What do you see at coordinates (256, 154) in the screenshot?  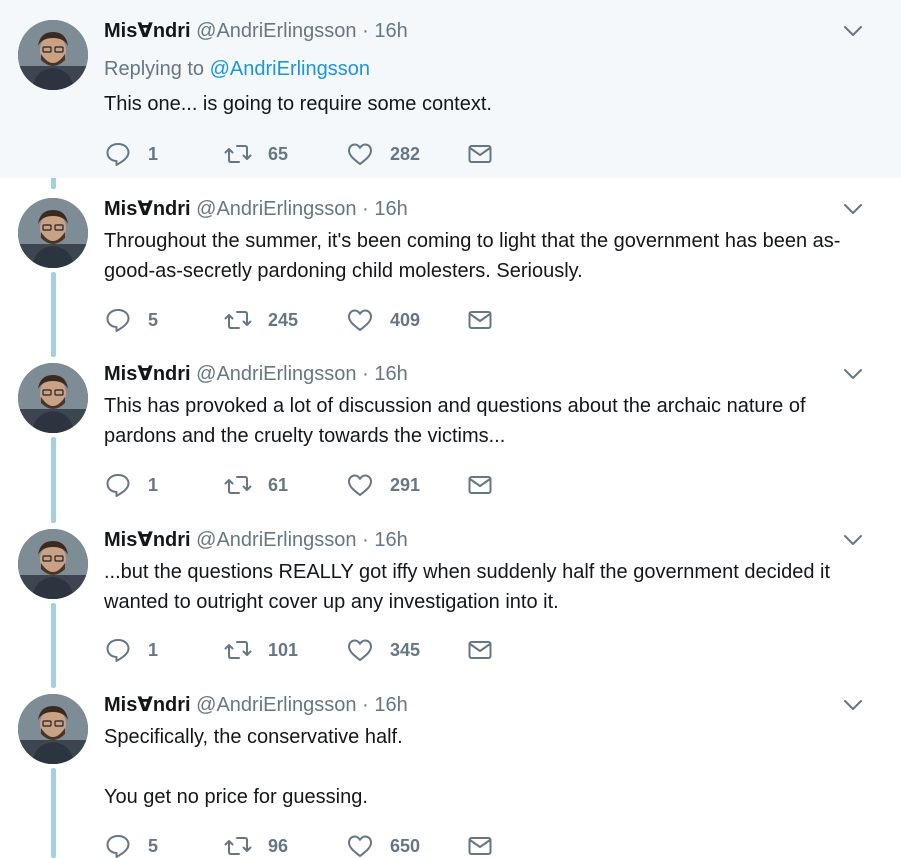 I see `retweet-button: 65` at bounding box center [256, 154].